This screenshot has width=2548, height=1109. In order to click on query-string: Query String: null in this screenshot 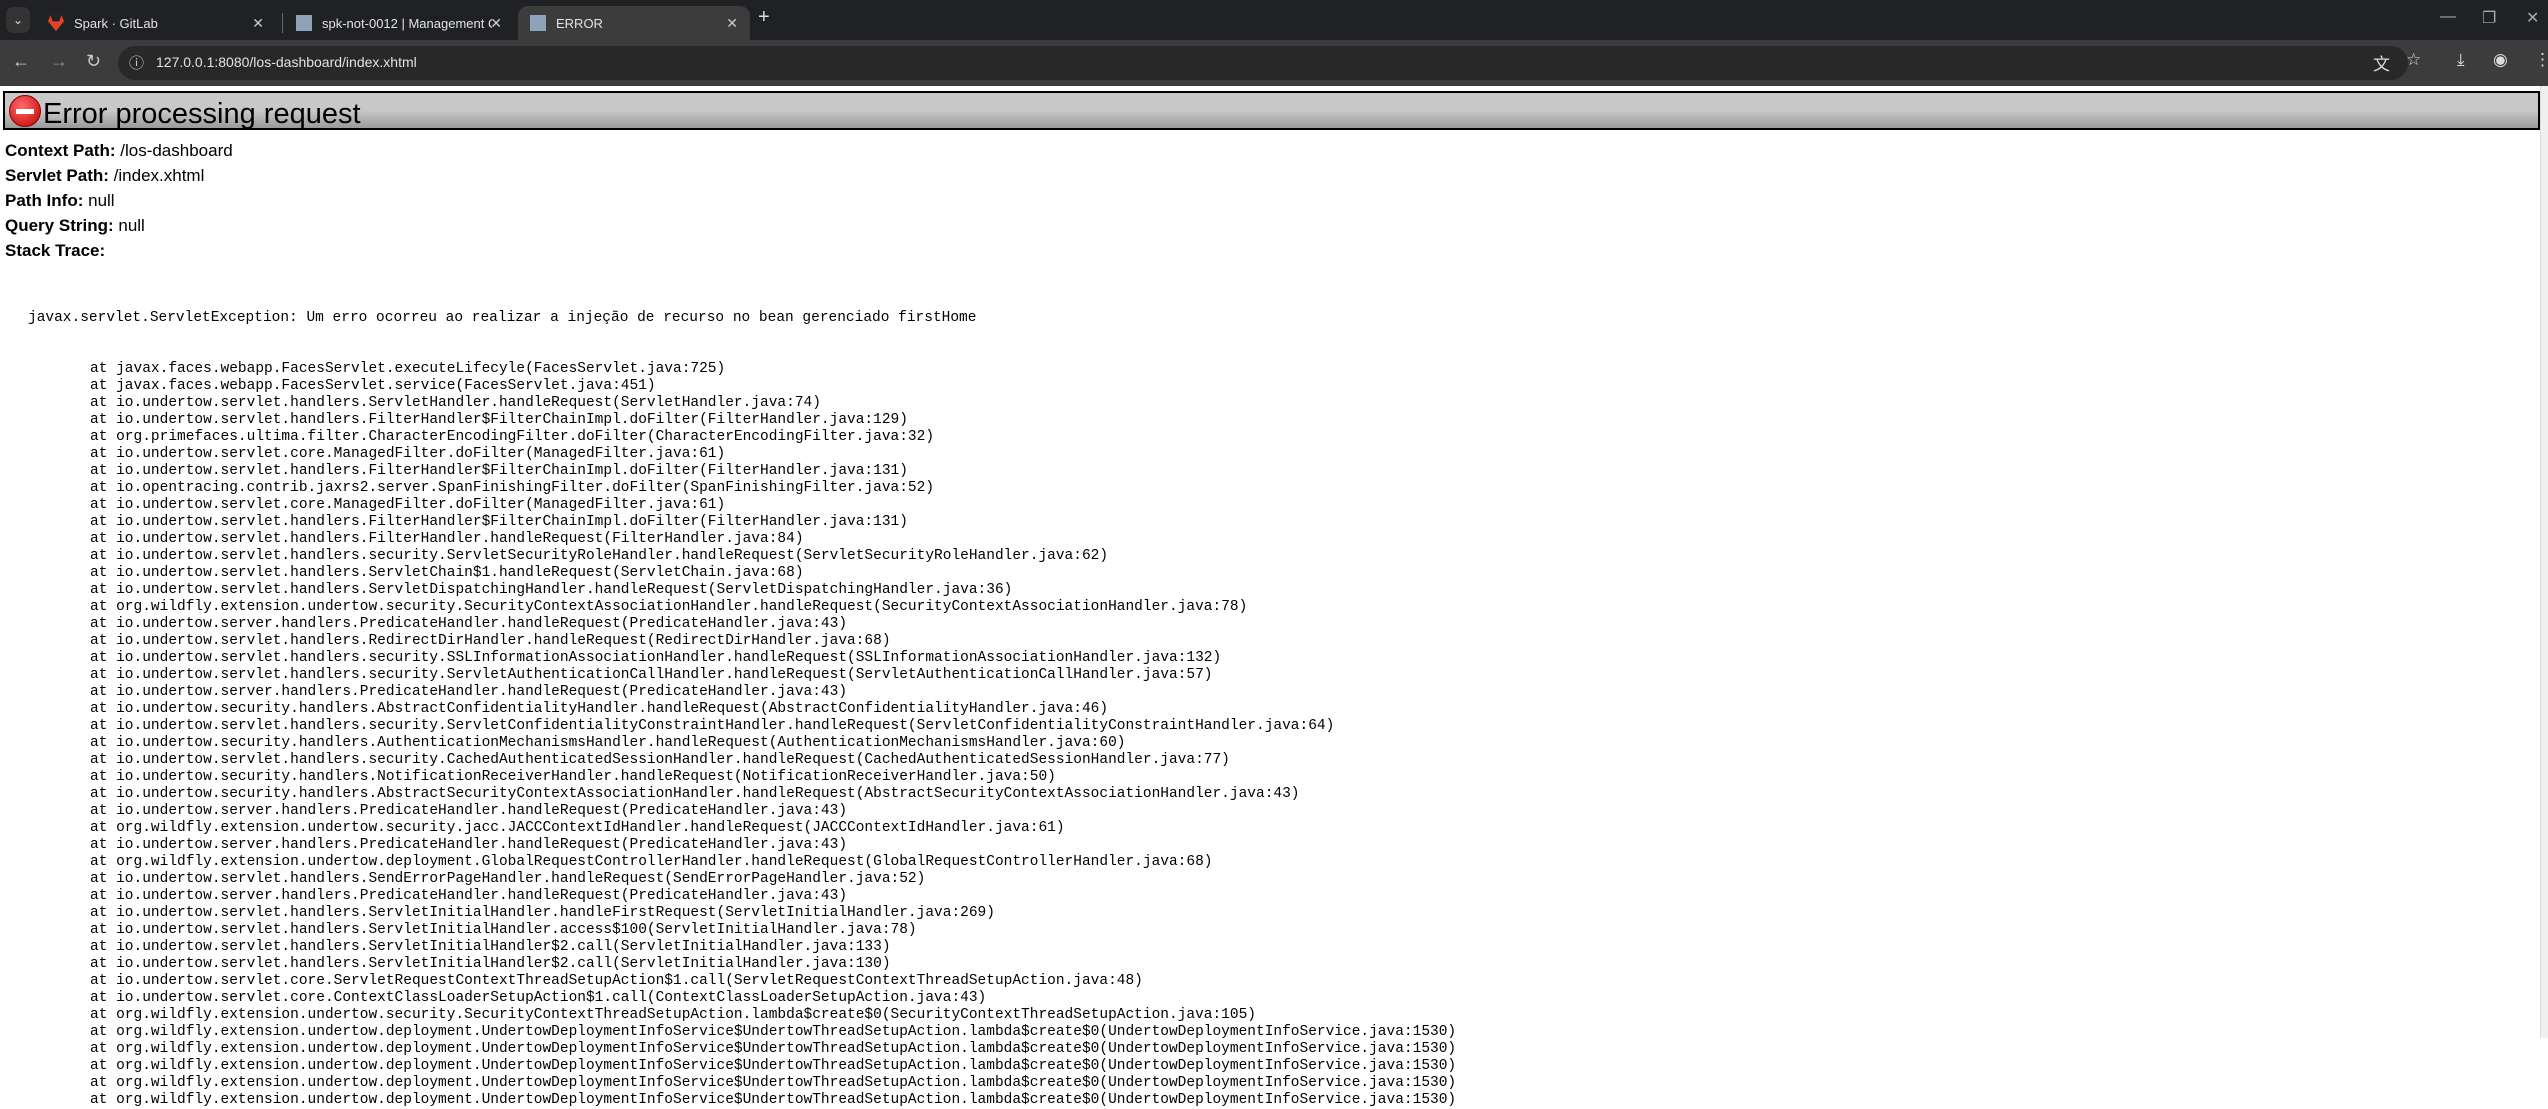, I will do `click(75, 226)`.